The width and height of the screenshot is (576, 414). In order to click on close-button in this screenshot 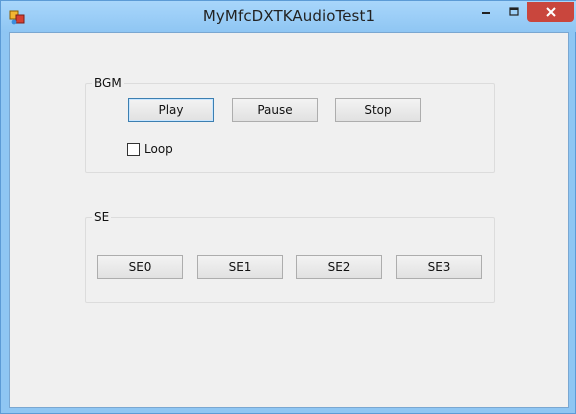, I will do `click(550, 12)`.